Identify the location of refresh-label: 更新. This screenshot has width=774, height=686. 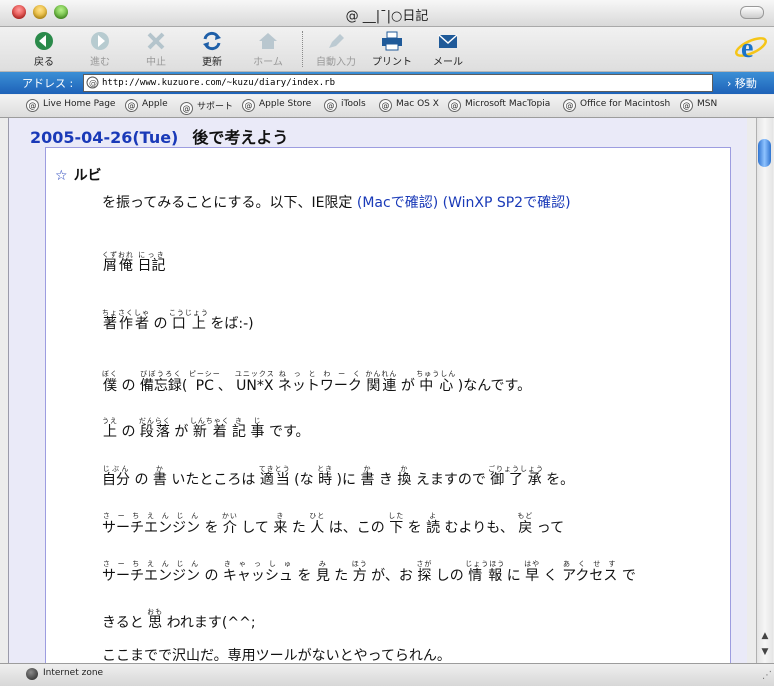
(212, 62).